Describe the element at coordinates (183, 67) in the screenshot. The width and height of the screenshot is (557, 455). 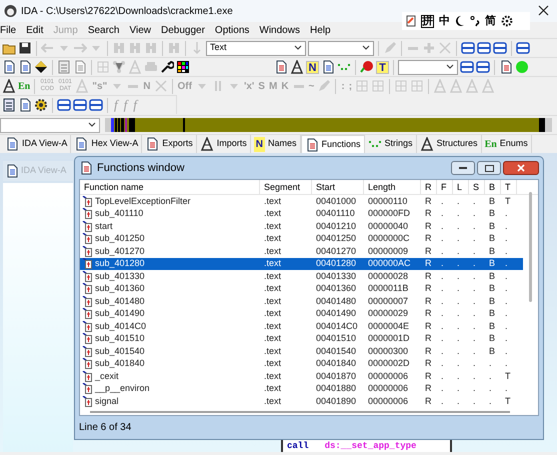
I see `color-grid-icon` at that location.